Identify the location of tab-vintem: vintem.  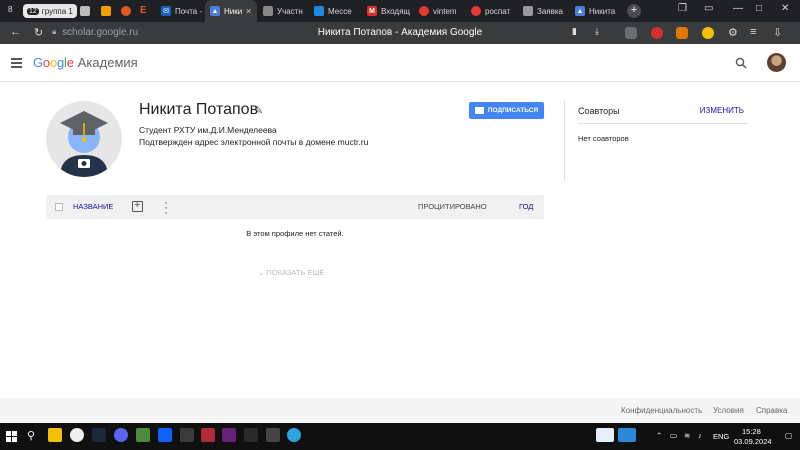
(439, 11).